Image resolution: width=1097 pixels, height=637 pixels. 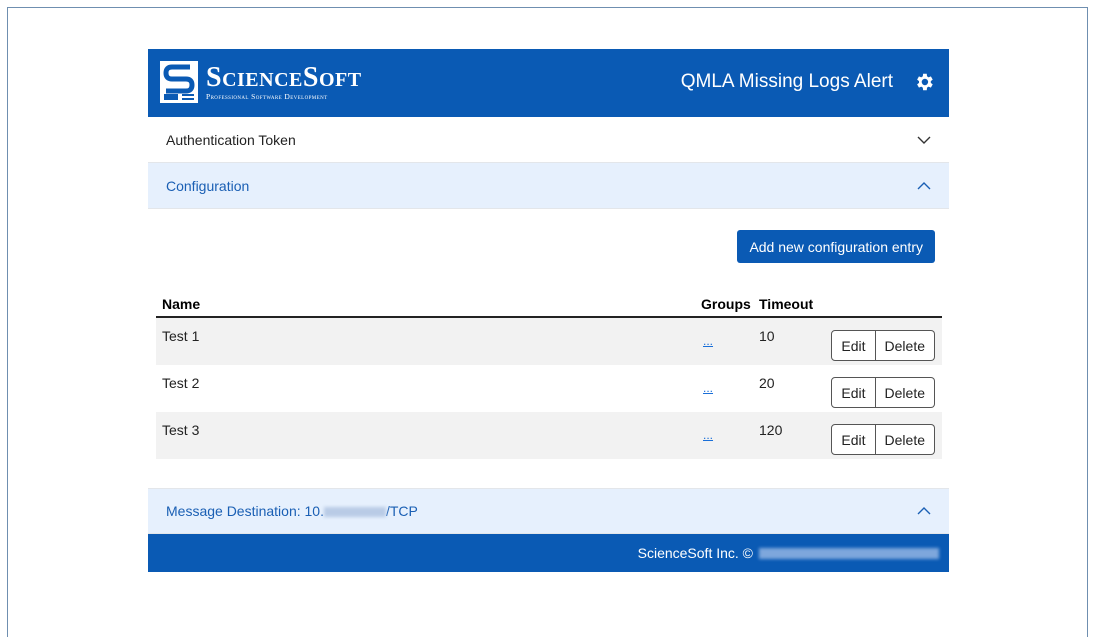 What do you see at coordinates (549, 388) in the screenshot?
I see `table-row: Test 2 ... 20 Edit Delete` at bounding box center [549, 388].